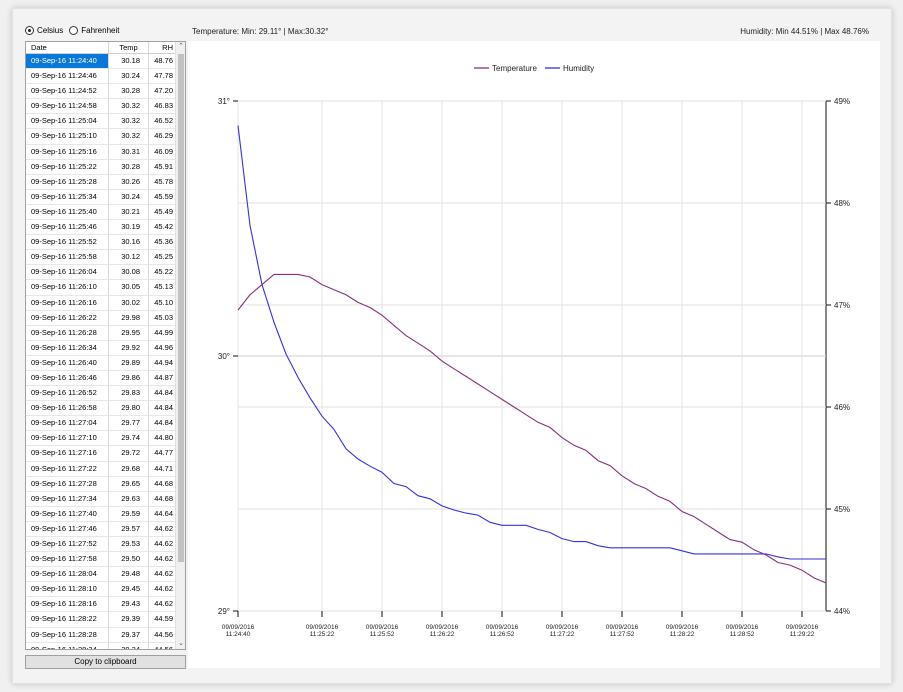 The height and width of the screenshot is (692, 903). Describe the element at coordinates (224, 611) in the screenshot. I see `left-y-tick-label: 29°` at that location.